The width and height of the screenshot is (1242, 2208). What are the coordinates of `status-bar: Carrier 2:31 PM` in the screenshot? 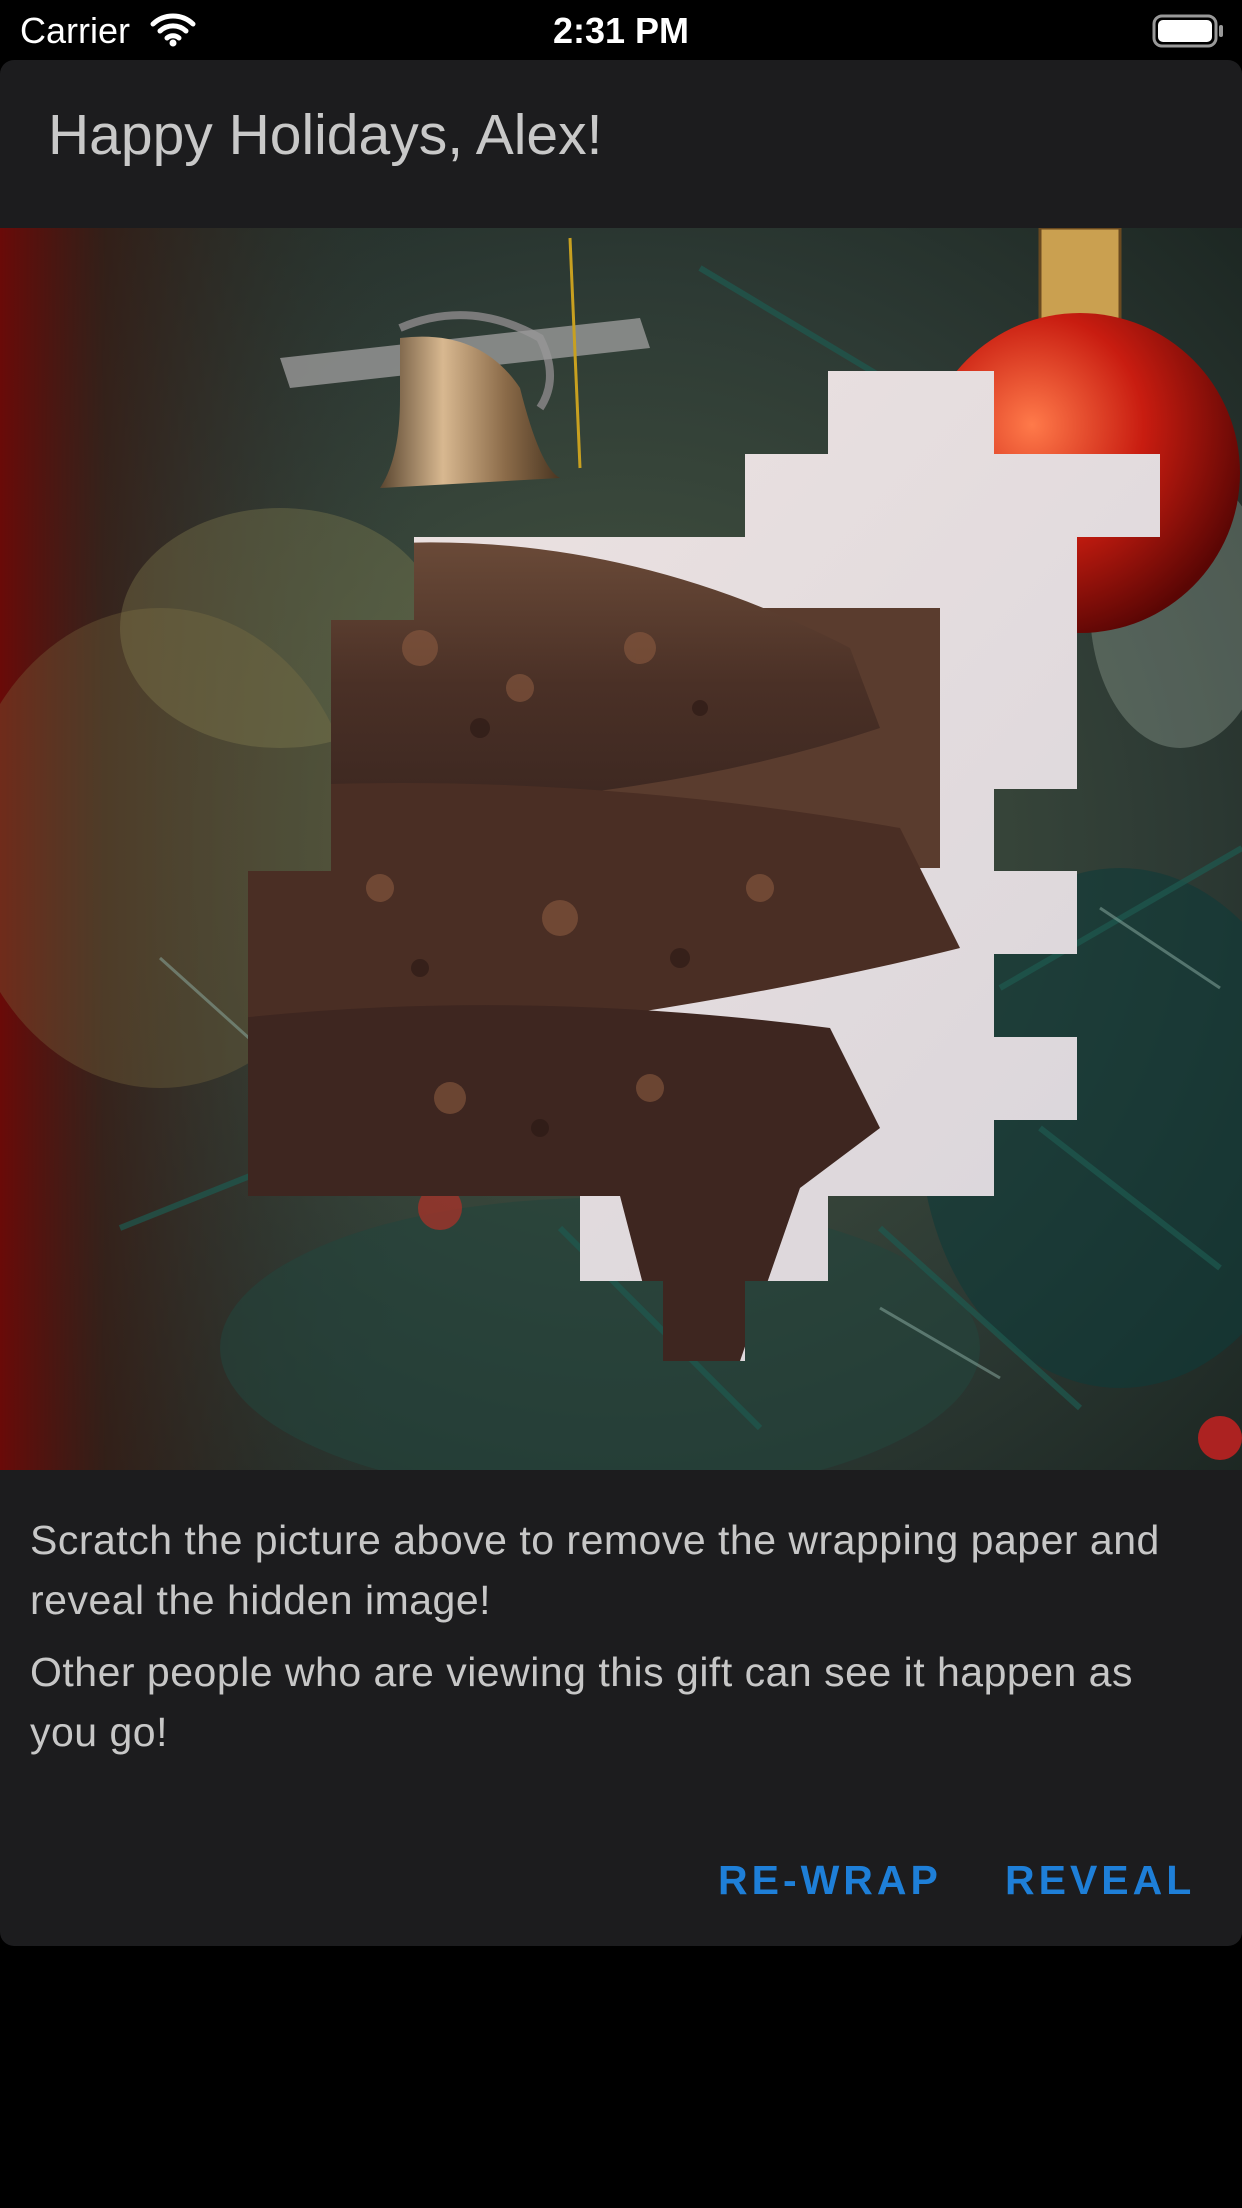 It's located at (621, 30).